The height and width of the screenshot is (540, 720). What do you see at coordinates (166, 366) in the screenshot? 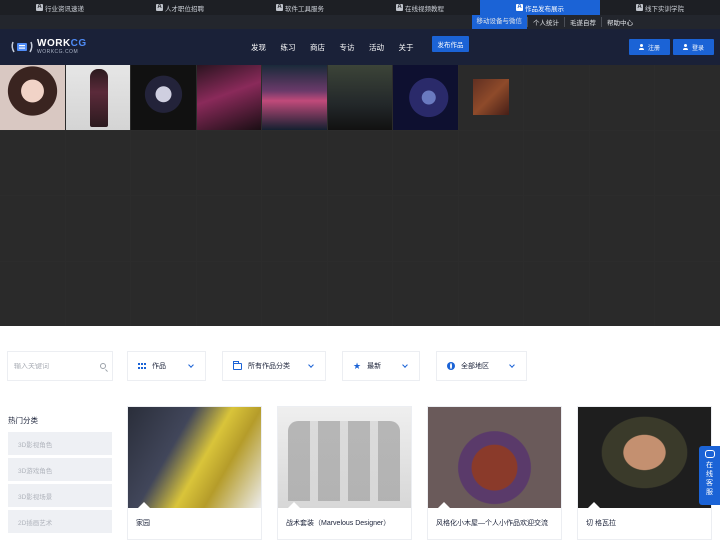
I see `work-type-dropdown: 作品` at bounding box center [166, 366].